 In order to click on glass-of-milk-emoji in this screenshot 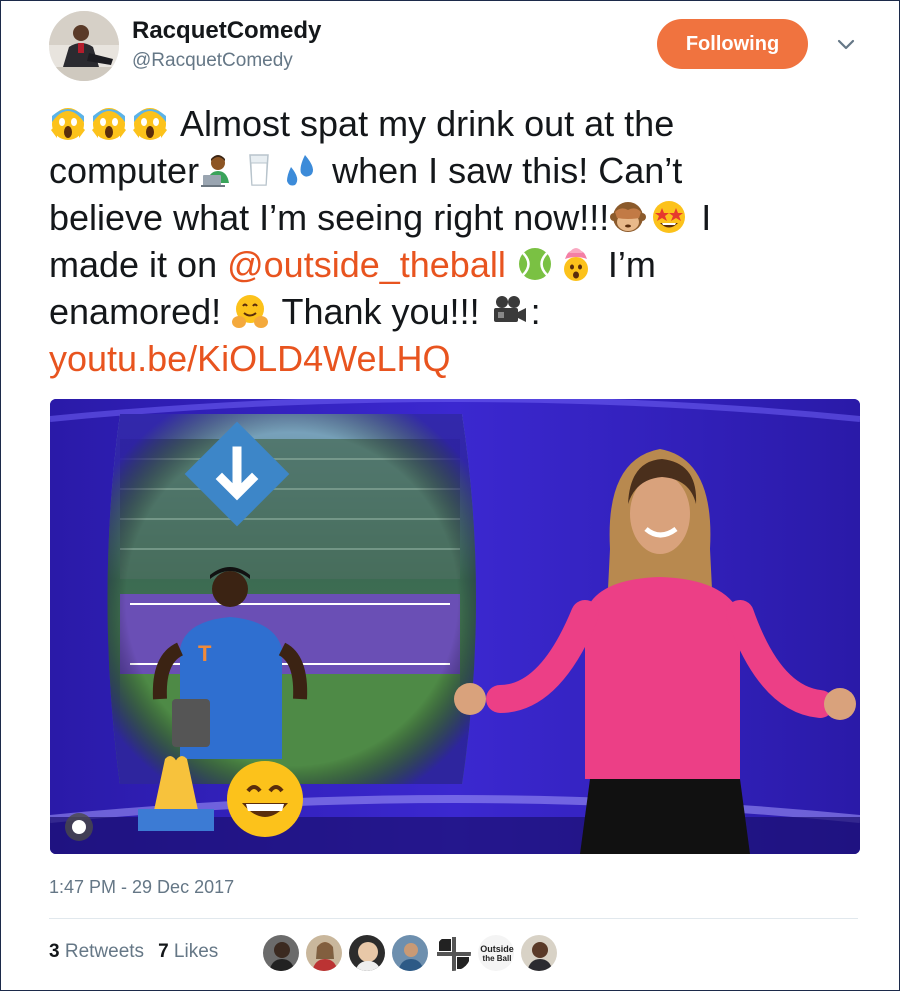, I will do `click(259, 170)`.